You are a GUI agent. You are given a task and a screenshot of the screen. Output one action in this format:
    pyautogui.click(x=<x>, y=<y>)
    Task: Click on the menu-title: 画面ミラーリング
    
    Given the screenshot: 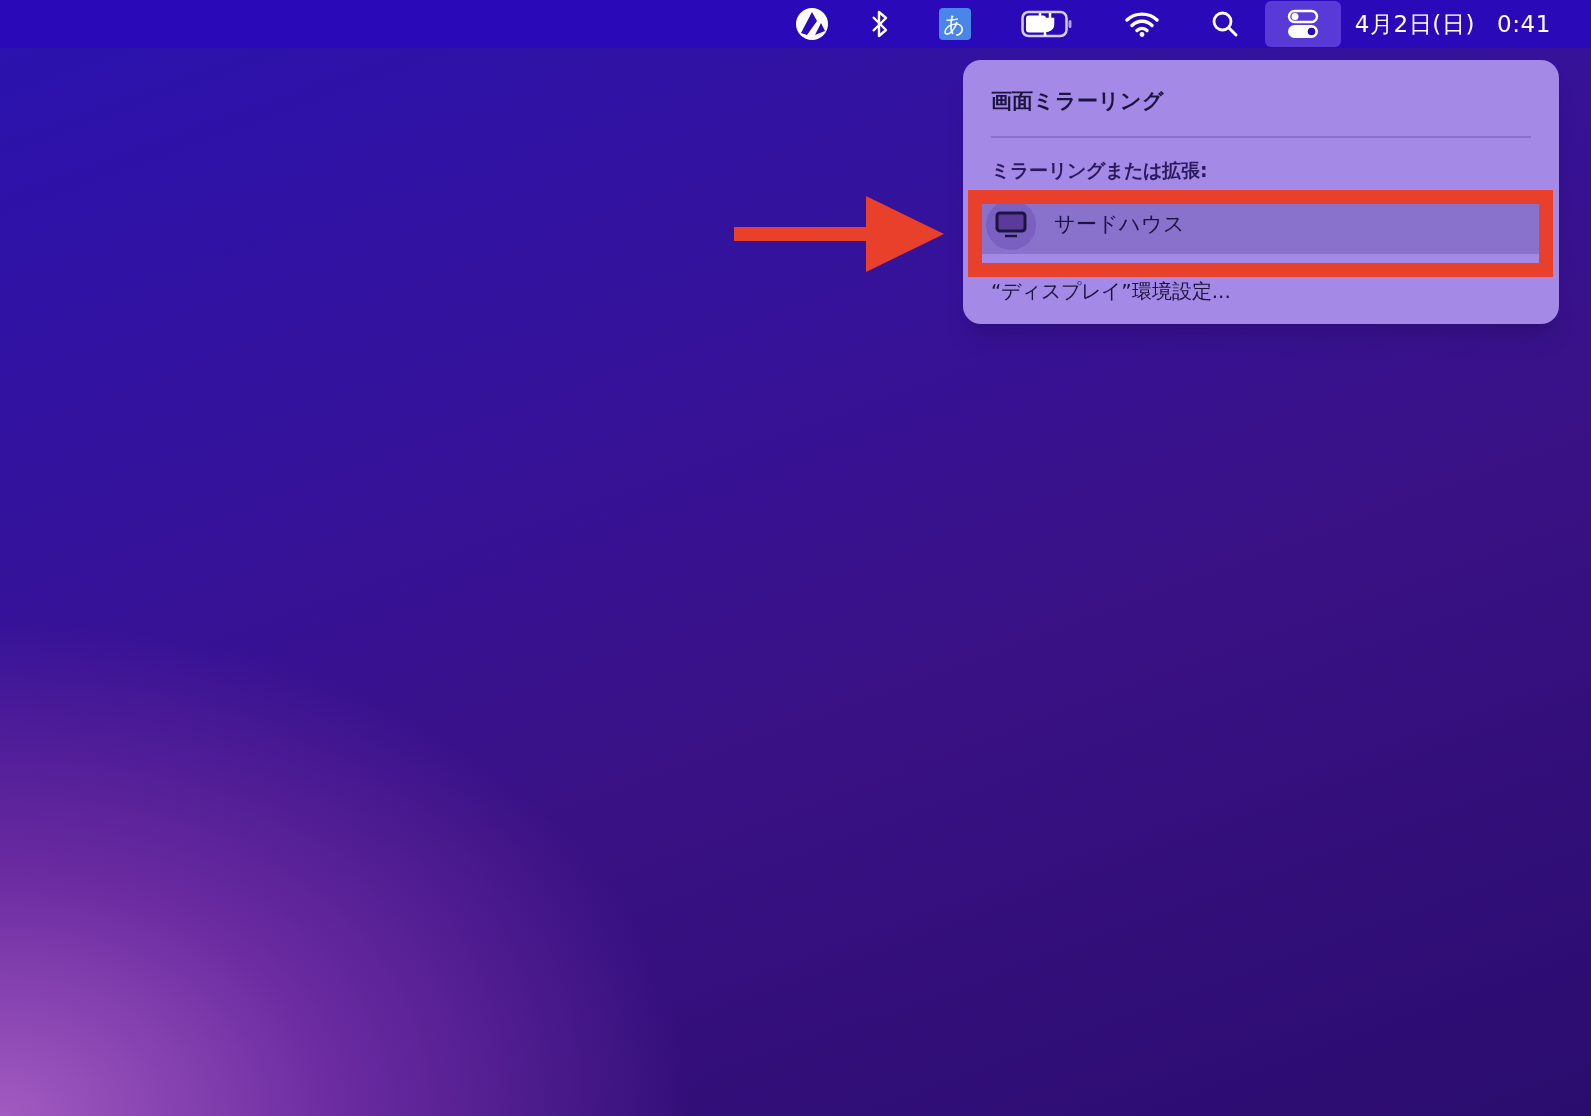 What is the action you would take?
    pyautogui.click(x=1078, y=101)
    